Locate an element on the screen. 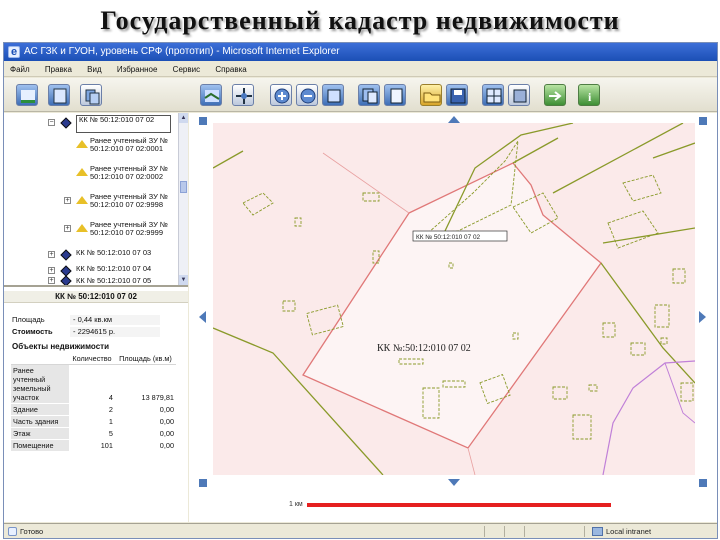 This screenshot has height=540, width=720. grid-icon is located at coordinates (493, 95).